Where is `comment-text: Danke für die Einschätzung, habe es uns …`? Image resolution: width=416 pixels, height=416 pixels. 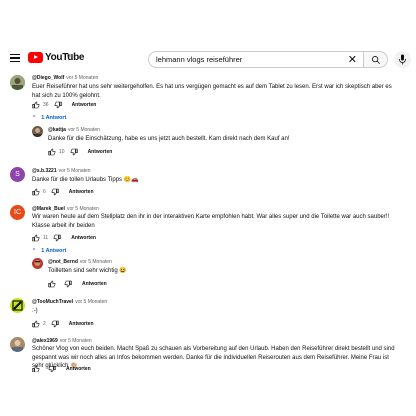 comment-text: Danke für die Einschätzung, habe es uns … is located at coordinates (169, 139).